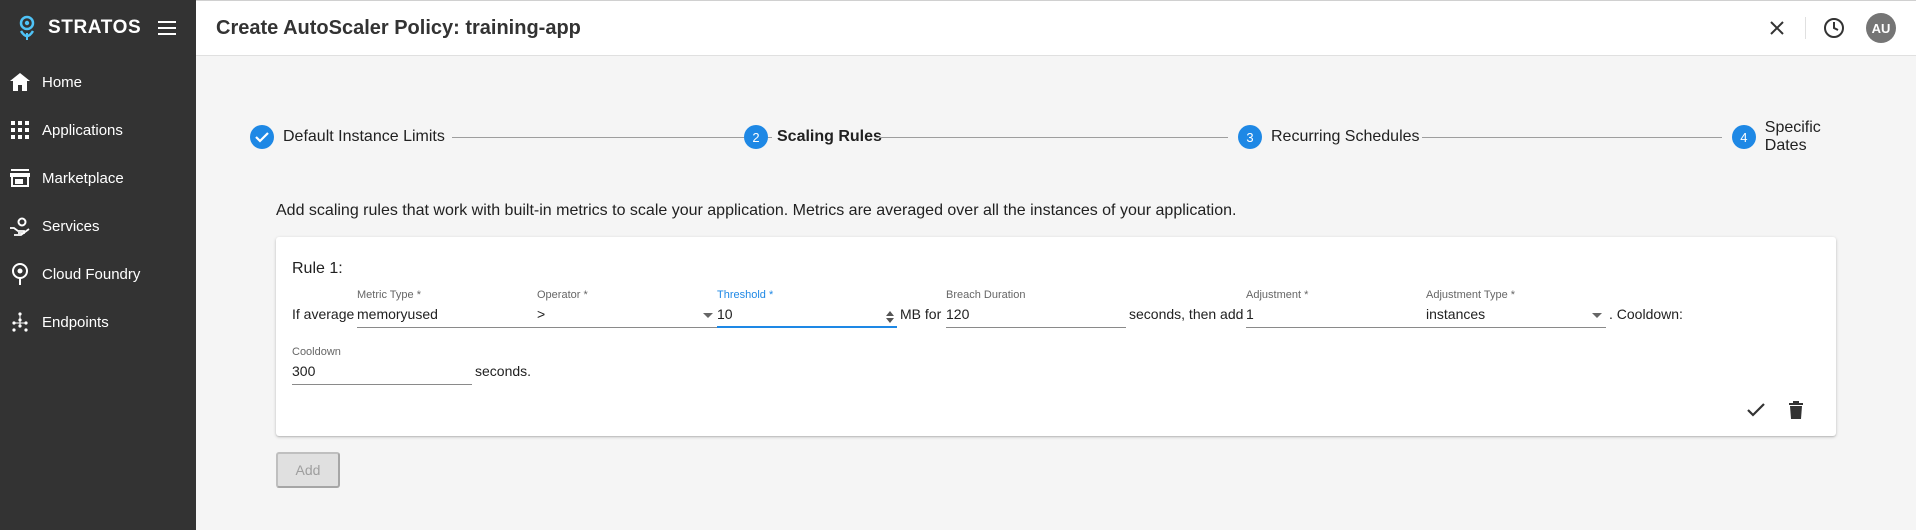 The image size is (1916, 530). I want to click on operator-select: Operator * >, so click(627, 310).